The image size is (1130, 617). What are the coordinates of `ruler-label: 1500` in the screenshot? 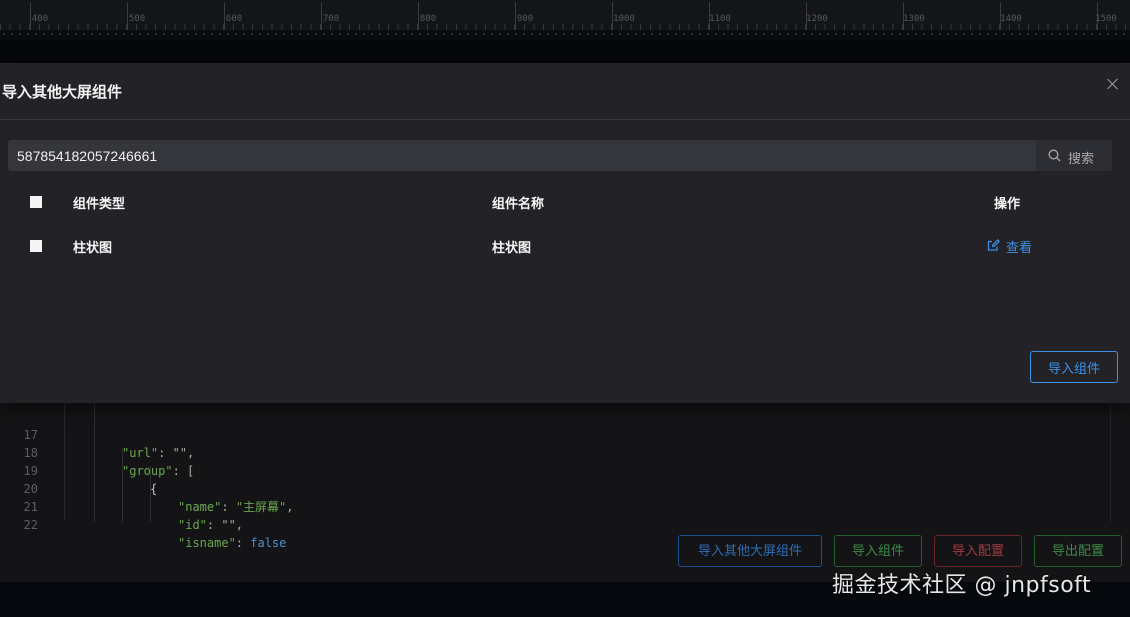 It's located at (1106, 19).